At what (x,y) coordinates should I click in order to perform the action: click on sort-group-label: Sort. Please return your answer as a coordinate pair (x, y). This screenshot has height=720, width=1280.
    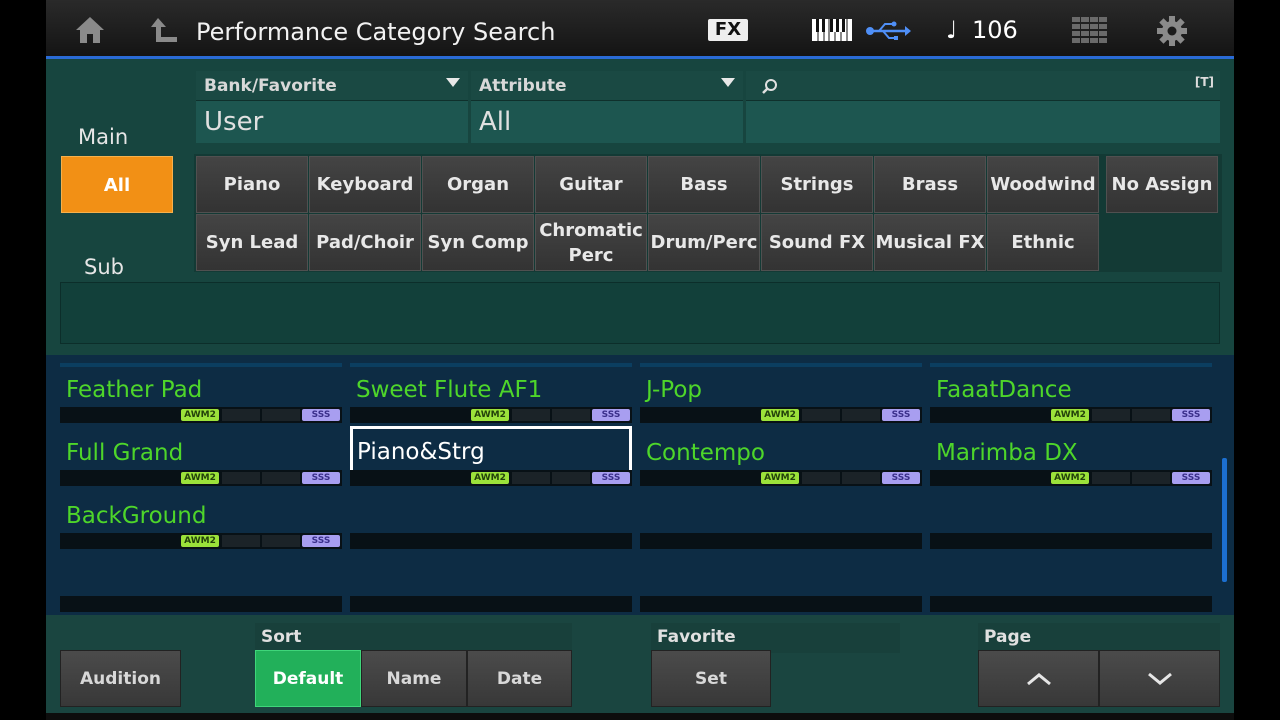
    Looking at the image, I should click on (413, 638).